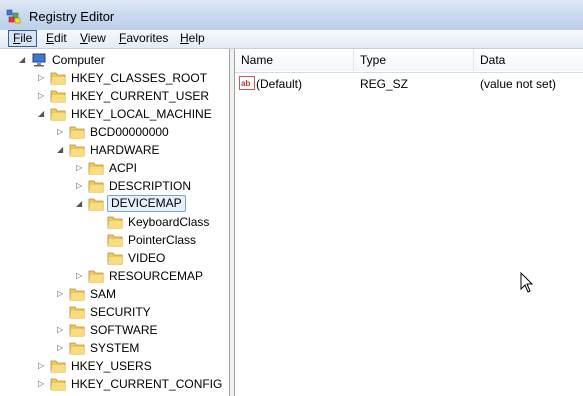 This screenshot has width=583, height=396. I want to click on list-header: Name Type Data, so click(409, 61).